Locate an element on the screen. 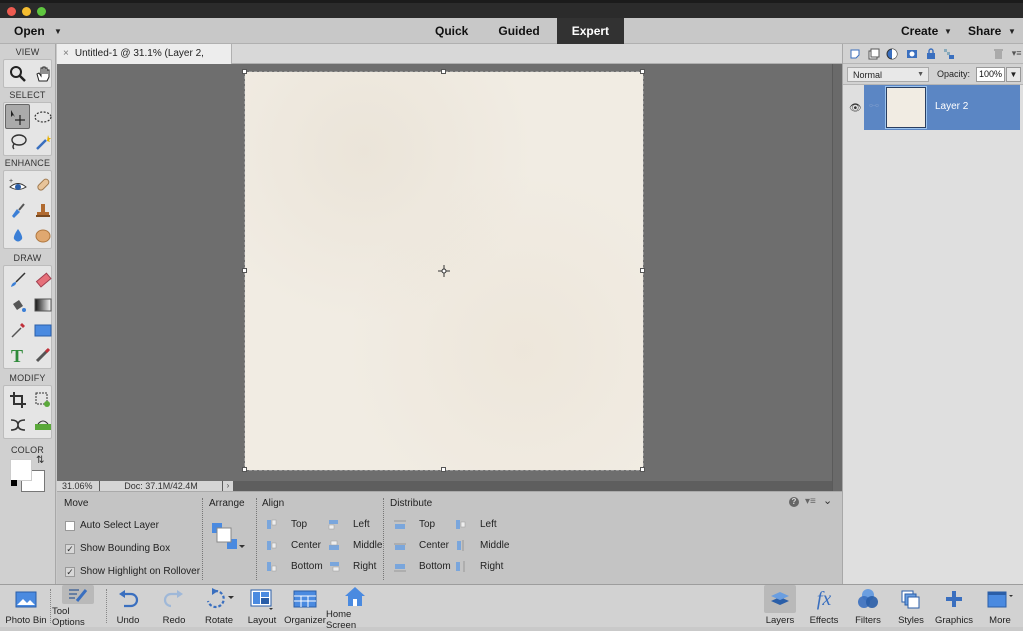 The image size is (1023, 631). distribute-center: Center is located at coordinates (421, 545).